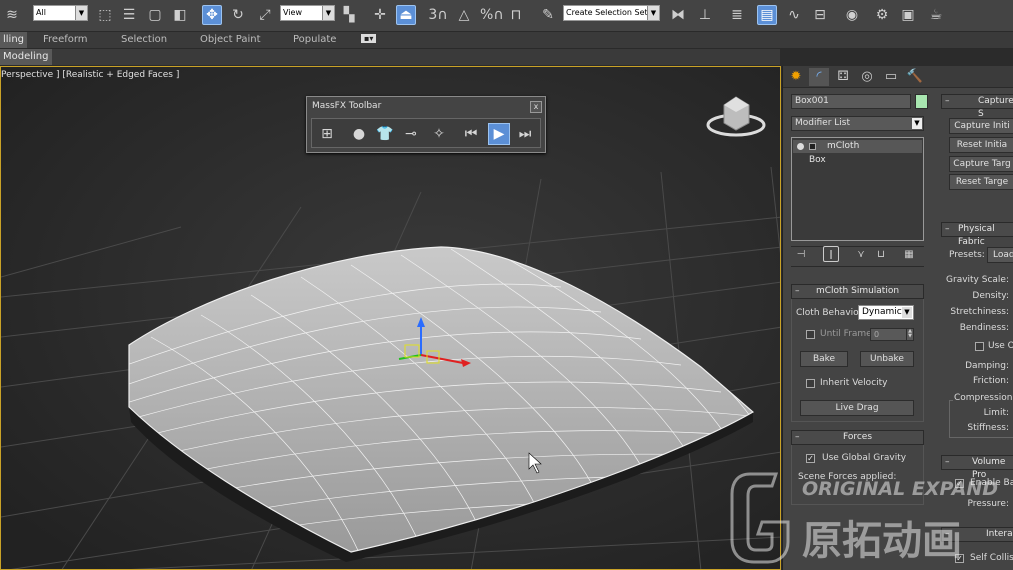  I want to click on spinner-arrows-icon: ▲ ▼, so click(909, 334).